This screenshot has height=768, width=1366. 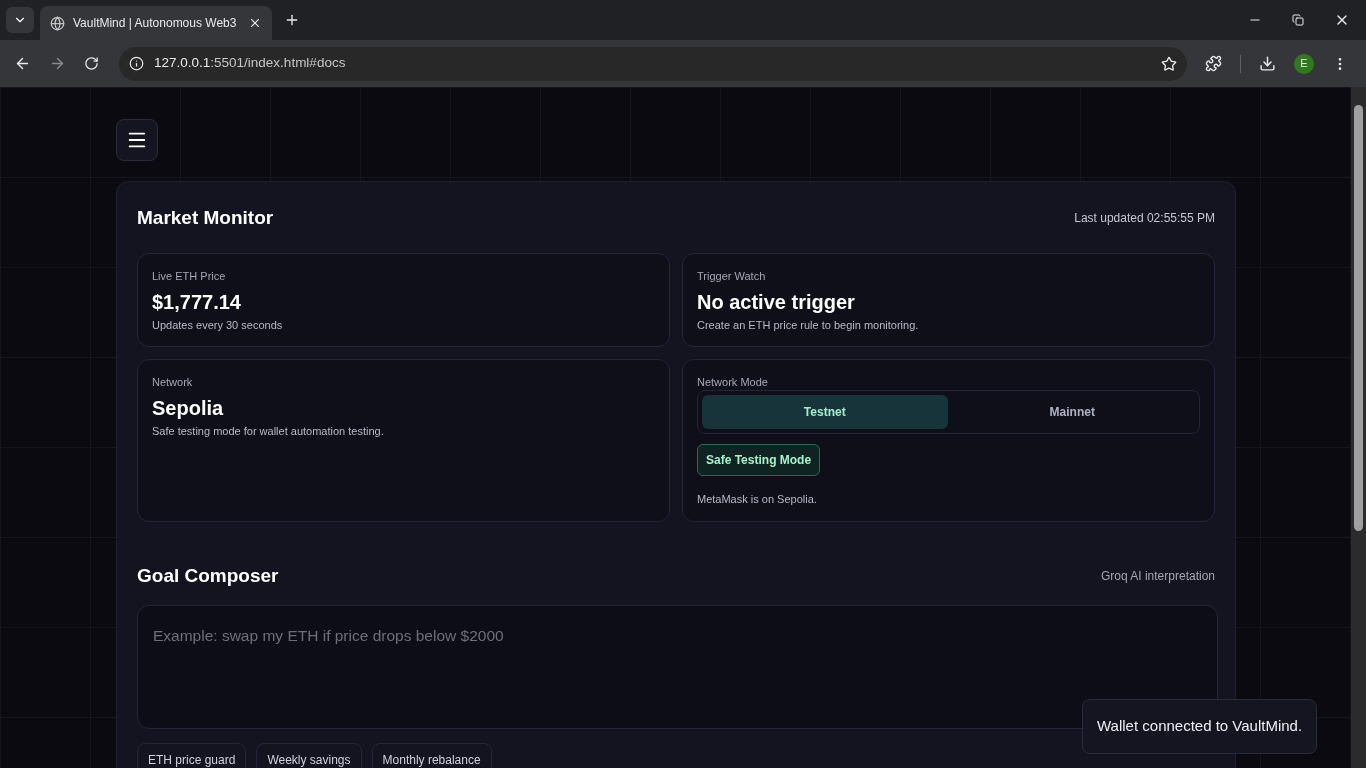 What do you see at coordinates (309, 755) in the screenshot?
I see `preset-chip: Weekly savings` at bounding box center [309, 755].